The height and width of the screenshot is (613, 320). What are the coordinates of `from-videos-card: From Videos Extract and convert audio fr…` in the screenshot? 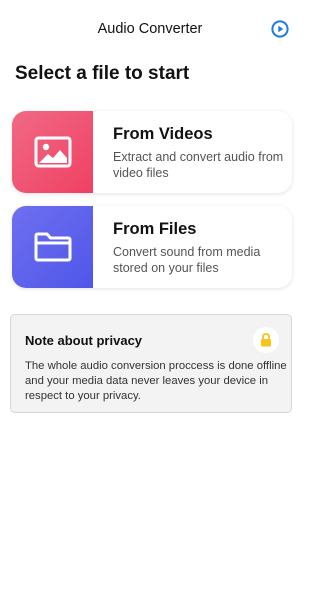 It's located at (152, 152).